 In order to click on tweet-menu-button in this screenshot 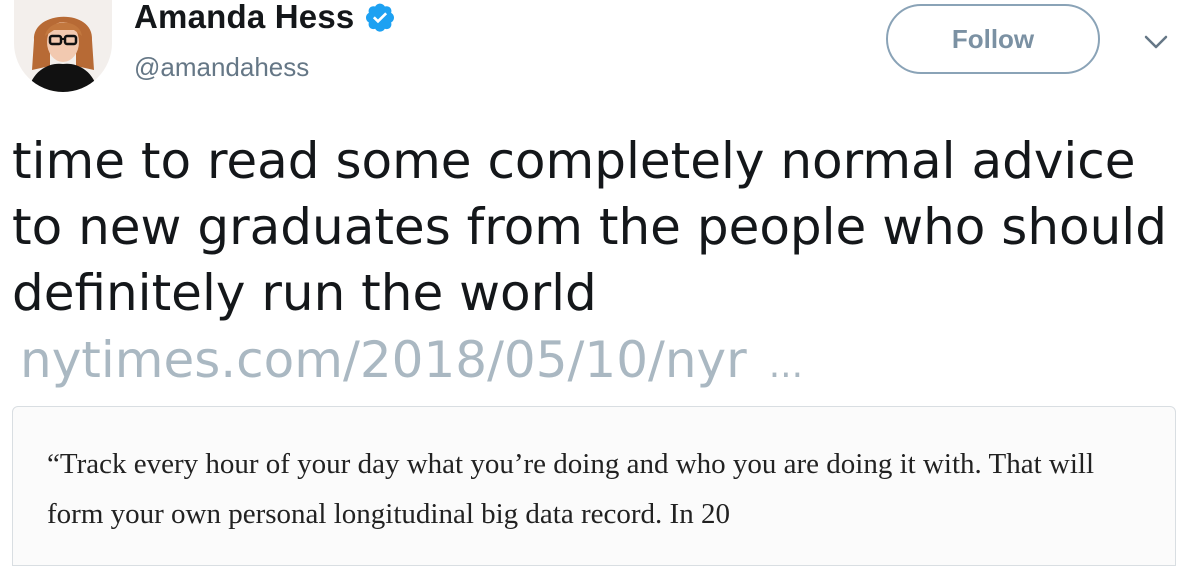, I will do `click(1156, 44)`.